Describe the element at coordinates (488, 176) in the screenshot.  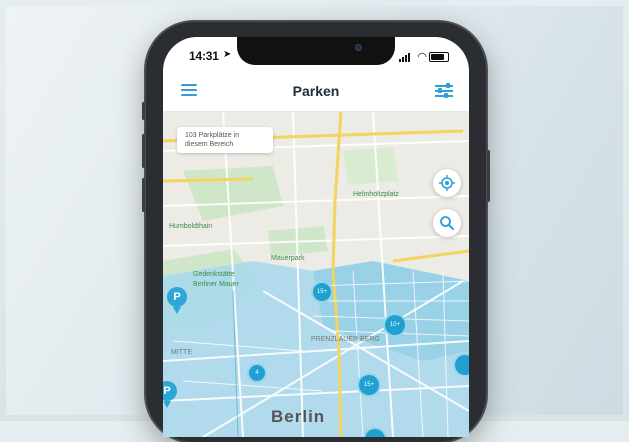
I see `power-button` at that location.